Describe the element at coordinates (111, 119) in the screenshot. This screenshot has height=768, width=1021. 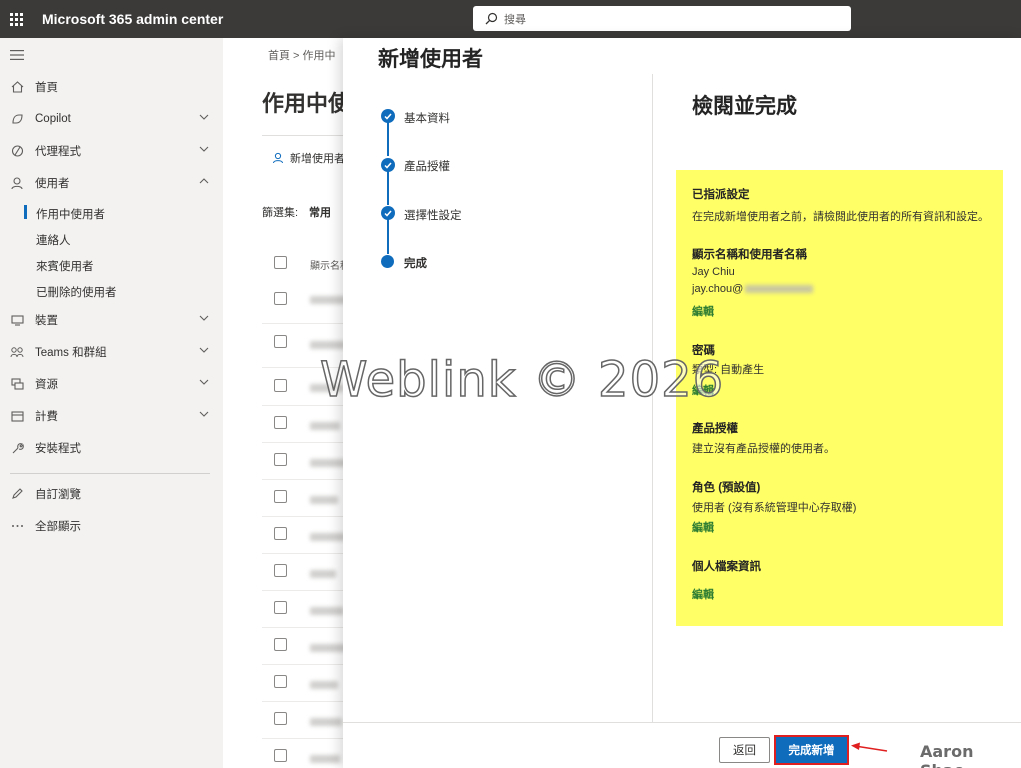
I see `nav-copilot: Copilot` at that location.